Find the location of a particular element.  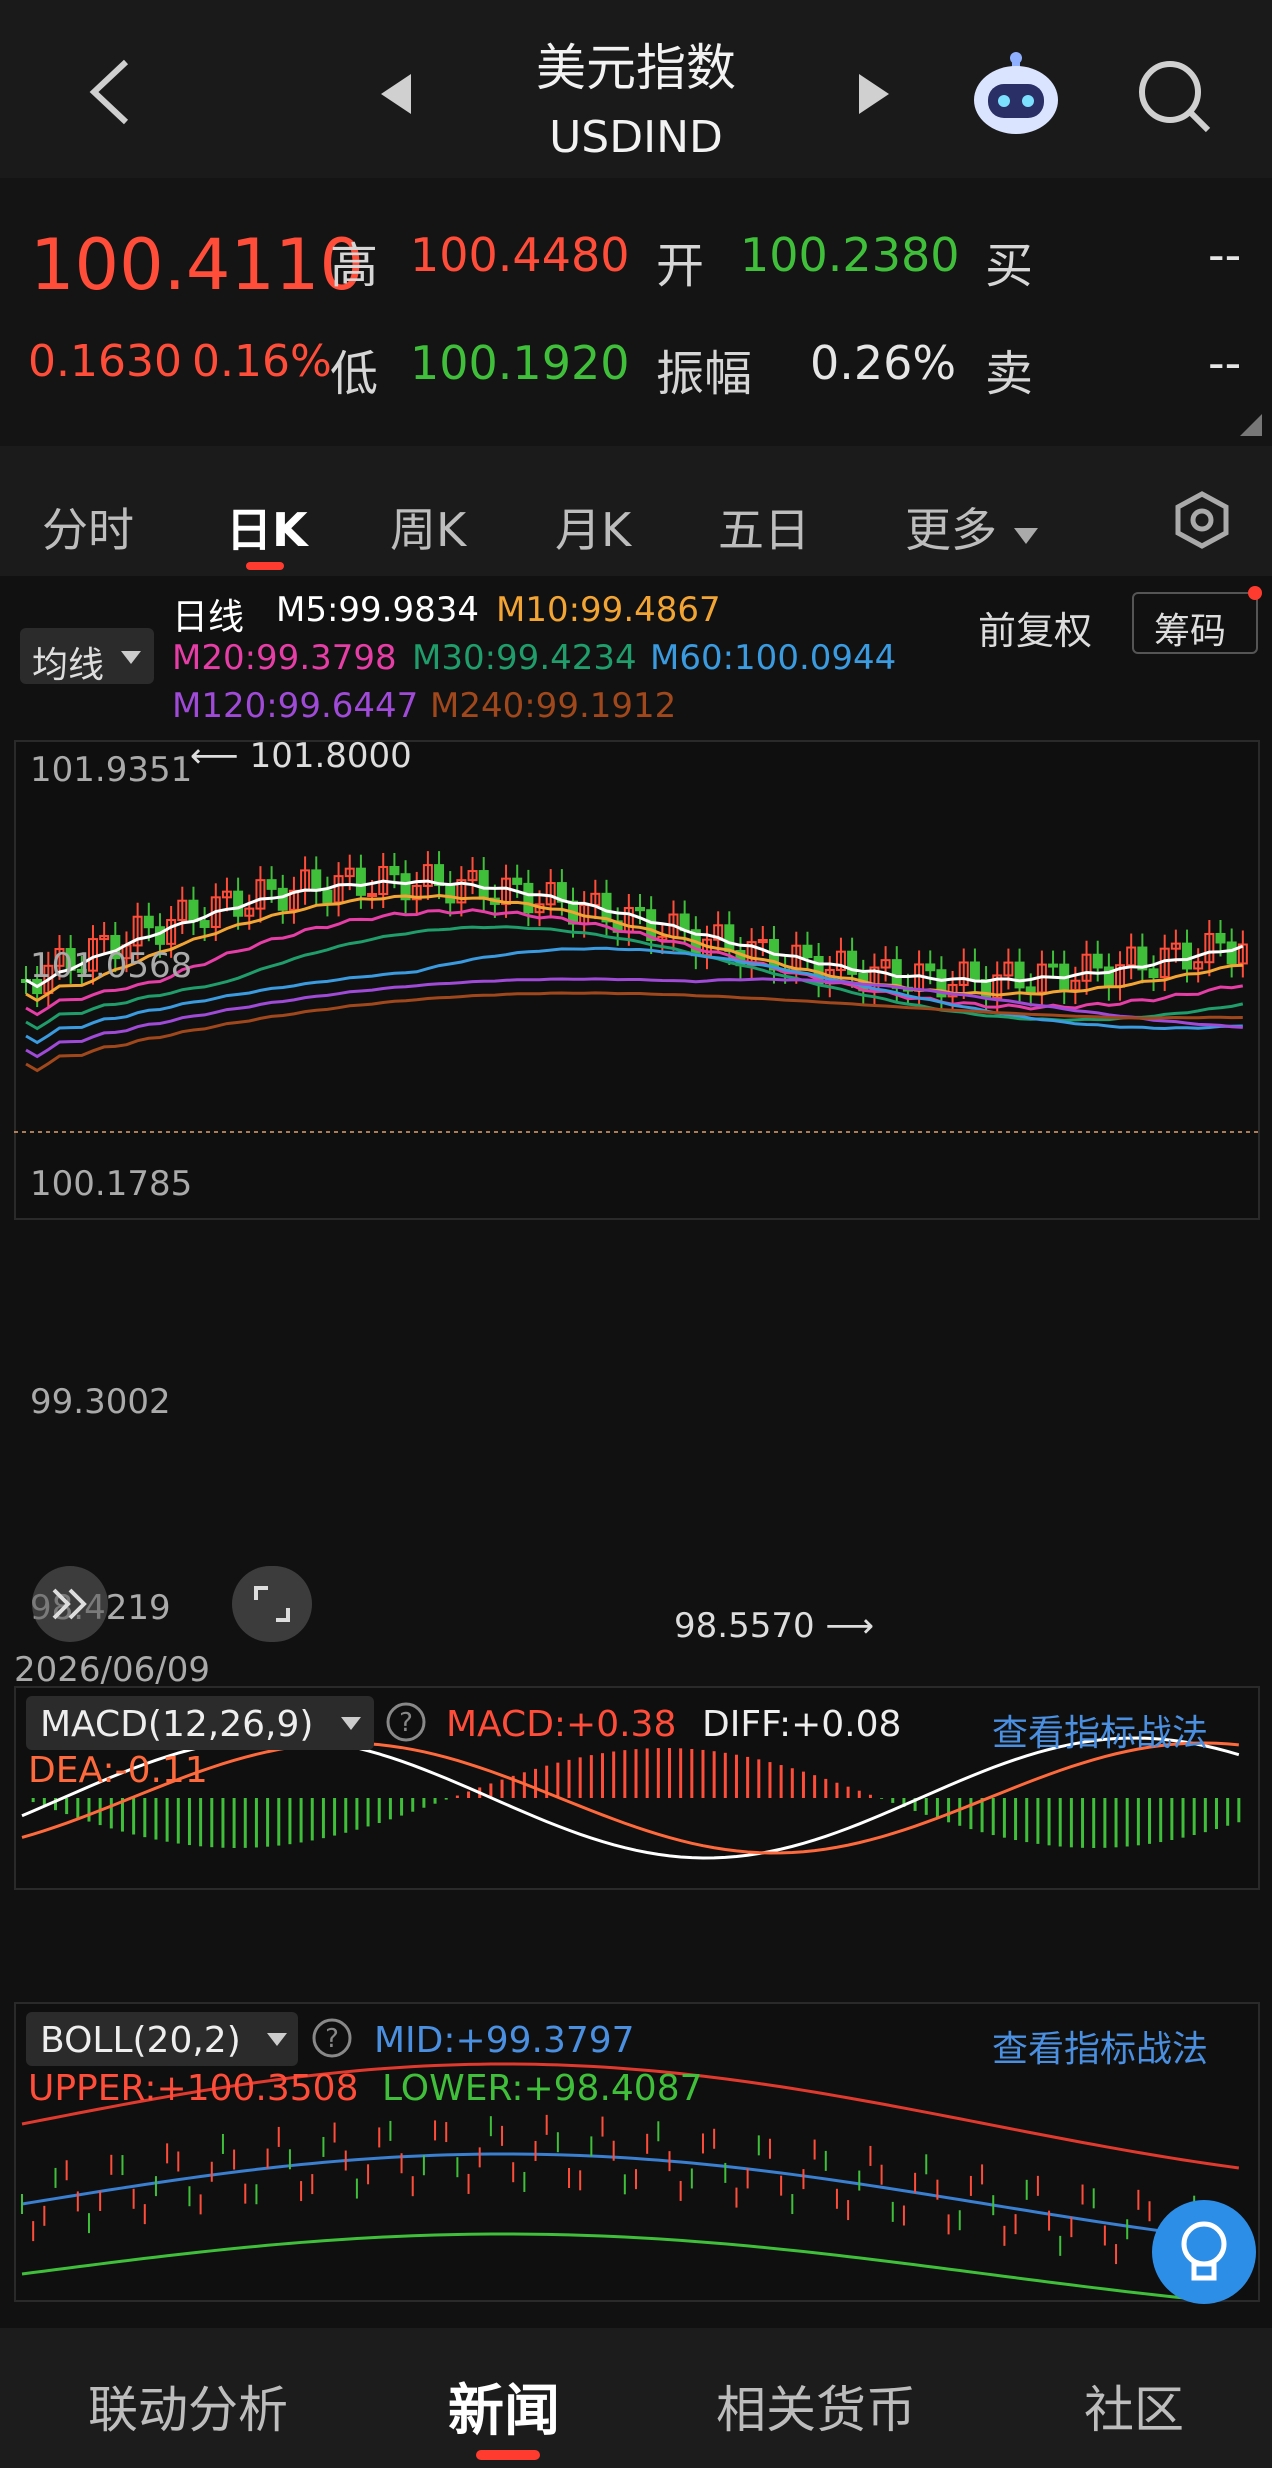

tab-five-day: 五日 is located at coordinates (764, 527).